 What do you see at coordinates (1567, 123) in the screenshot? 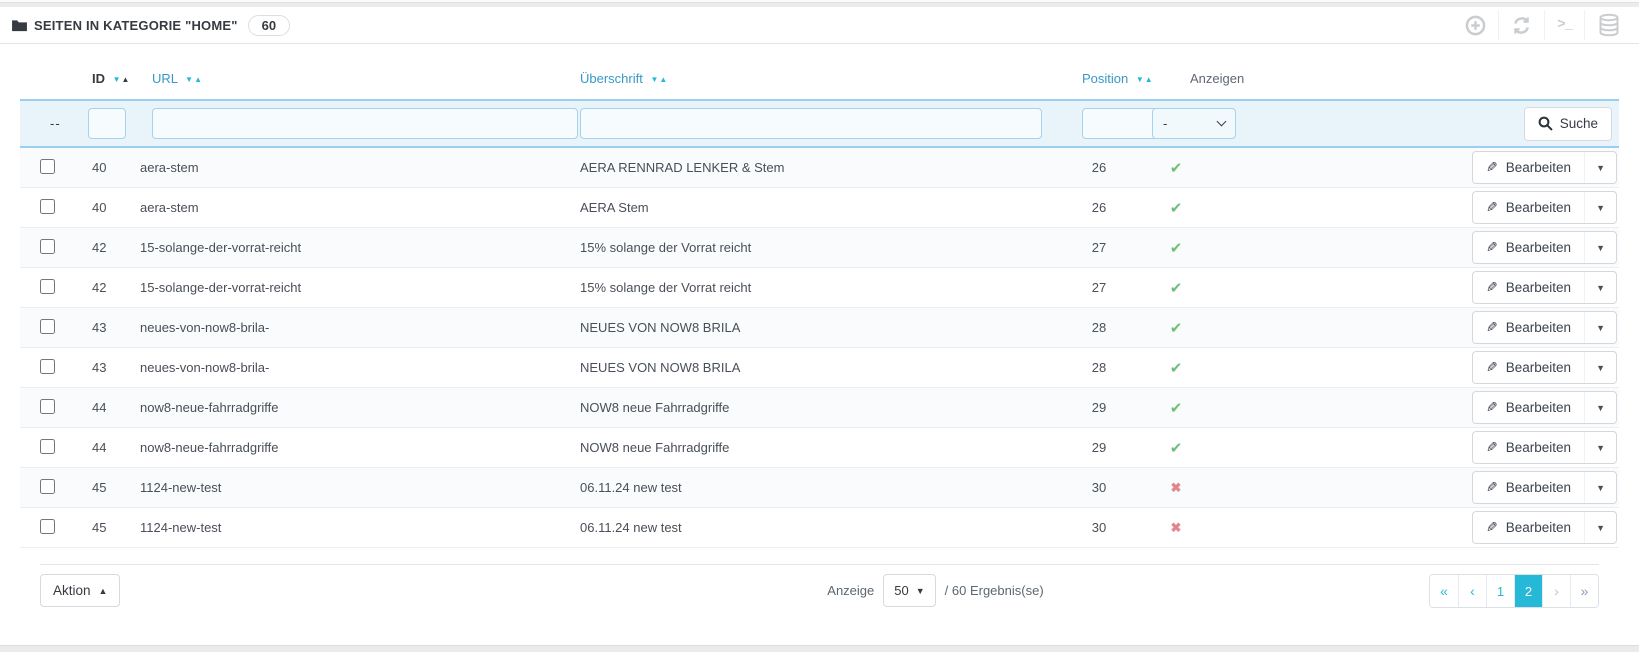
I see `search-button: Suche` at bounding box center [1567, 123].